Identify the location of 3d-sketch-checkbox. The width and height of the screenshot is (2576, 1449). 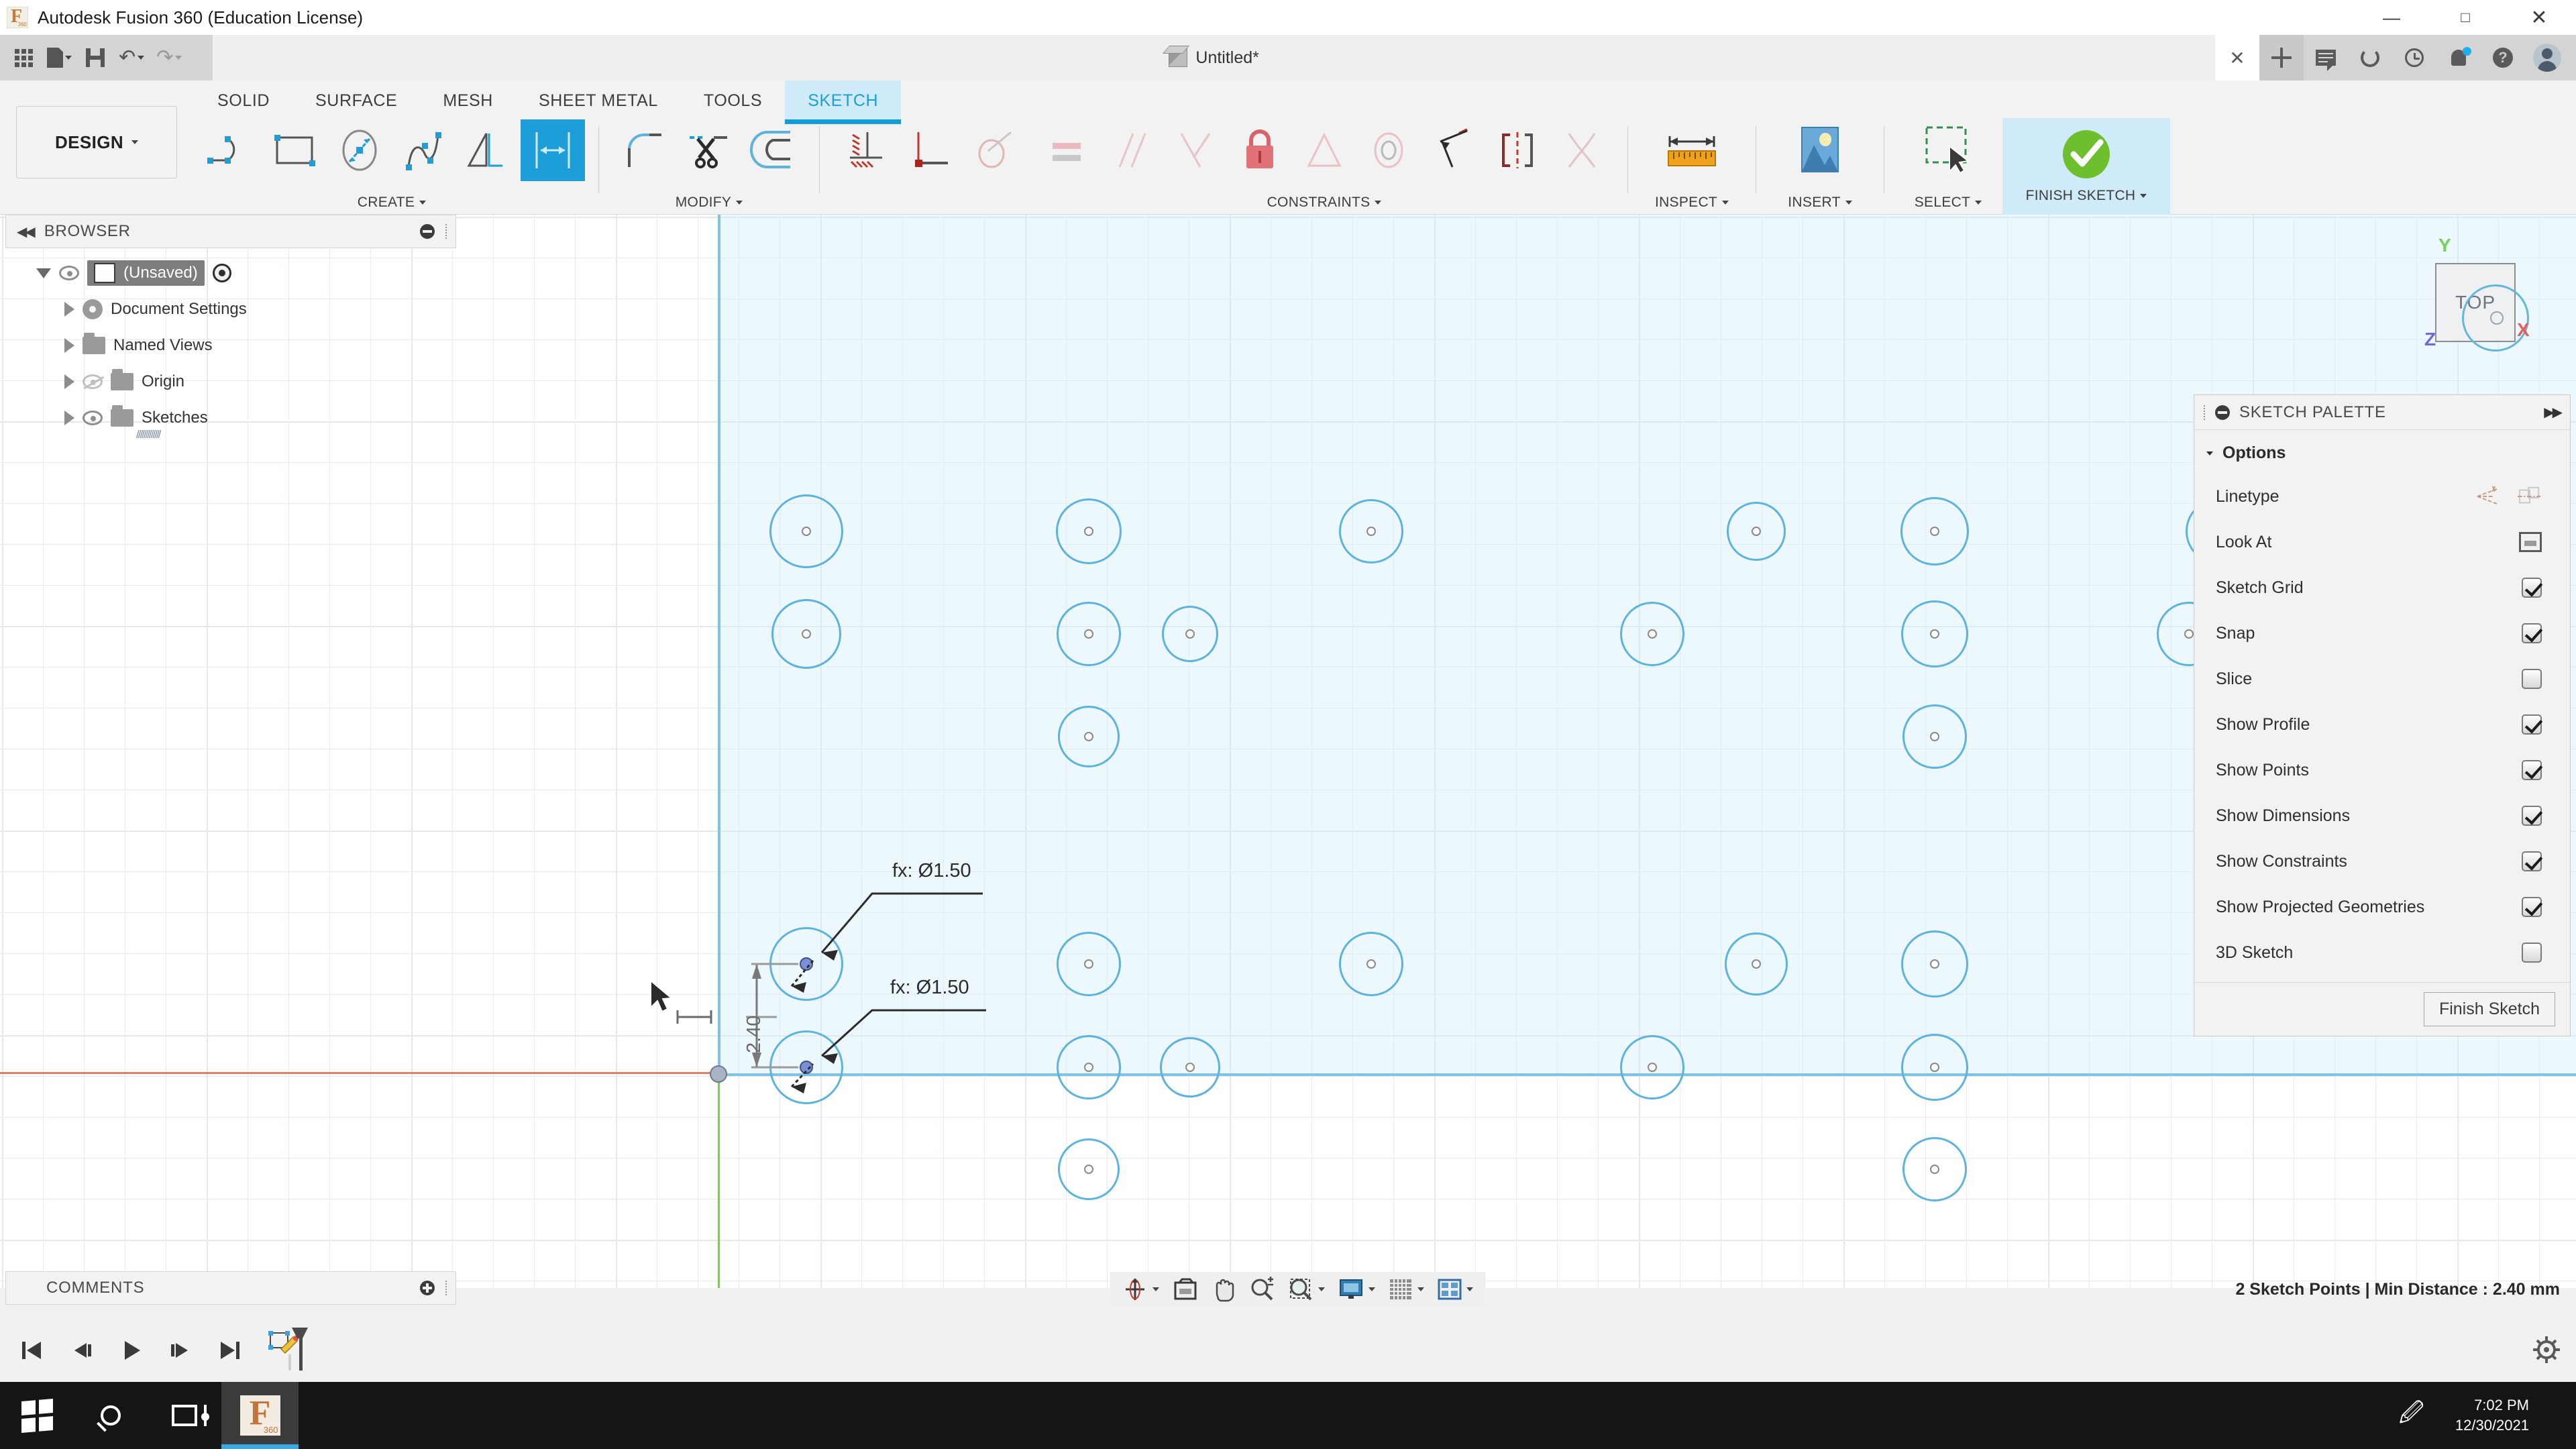
(2532, 953).